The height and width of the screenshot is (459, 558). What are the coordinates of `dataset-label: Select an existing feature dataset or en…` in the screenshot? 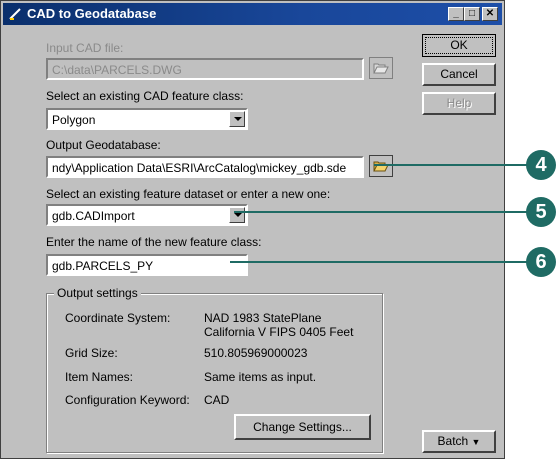 It's located at (188, 194).